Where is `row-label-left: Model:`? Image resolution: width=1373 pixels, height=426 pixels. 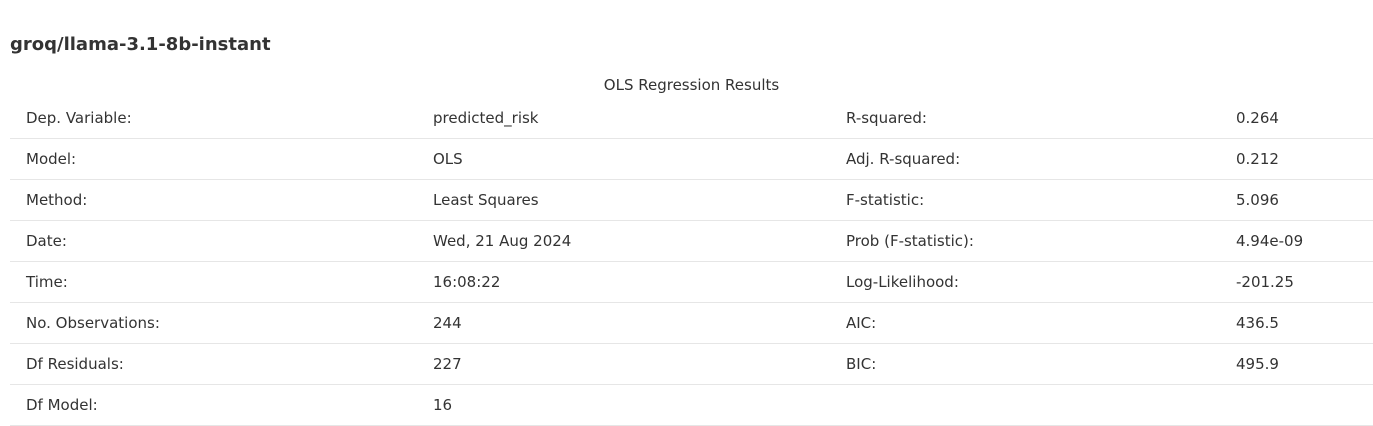 row-label-left: Model: is located at coordinates (213, 159).